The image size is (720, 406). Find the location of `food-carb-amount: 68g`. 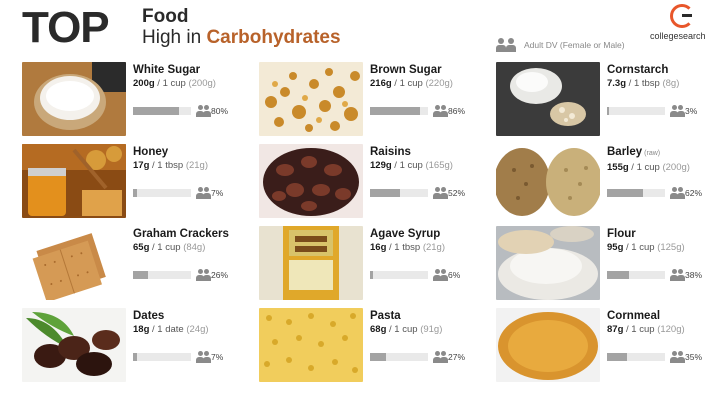

food-carb-amount: 68g is located at coordinates (378, 329).